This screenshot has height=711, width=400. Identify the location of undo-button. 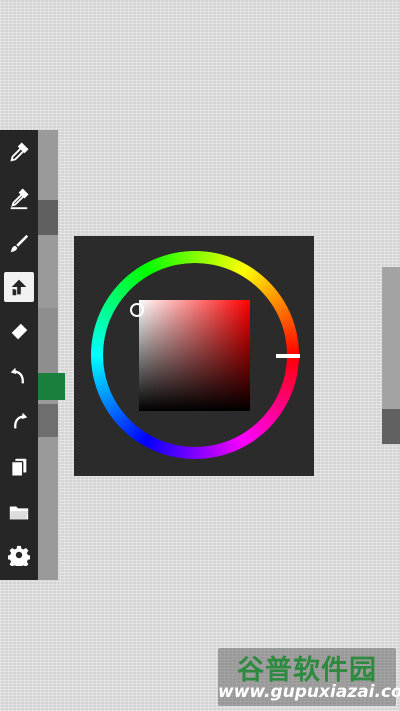
(19, 376).